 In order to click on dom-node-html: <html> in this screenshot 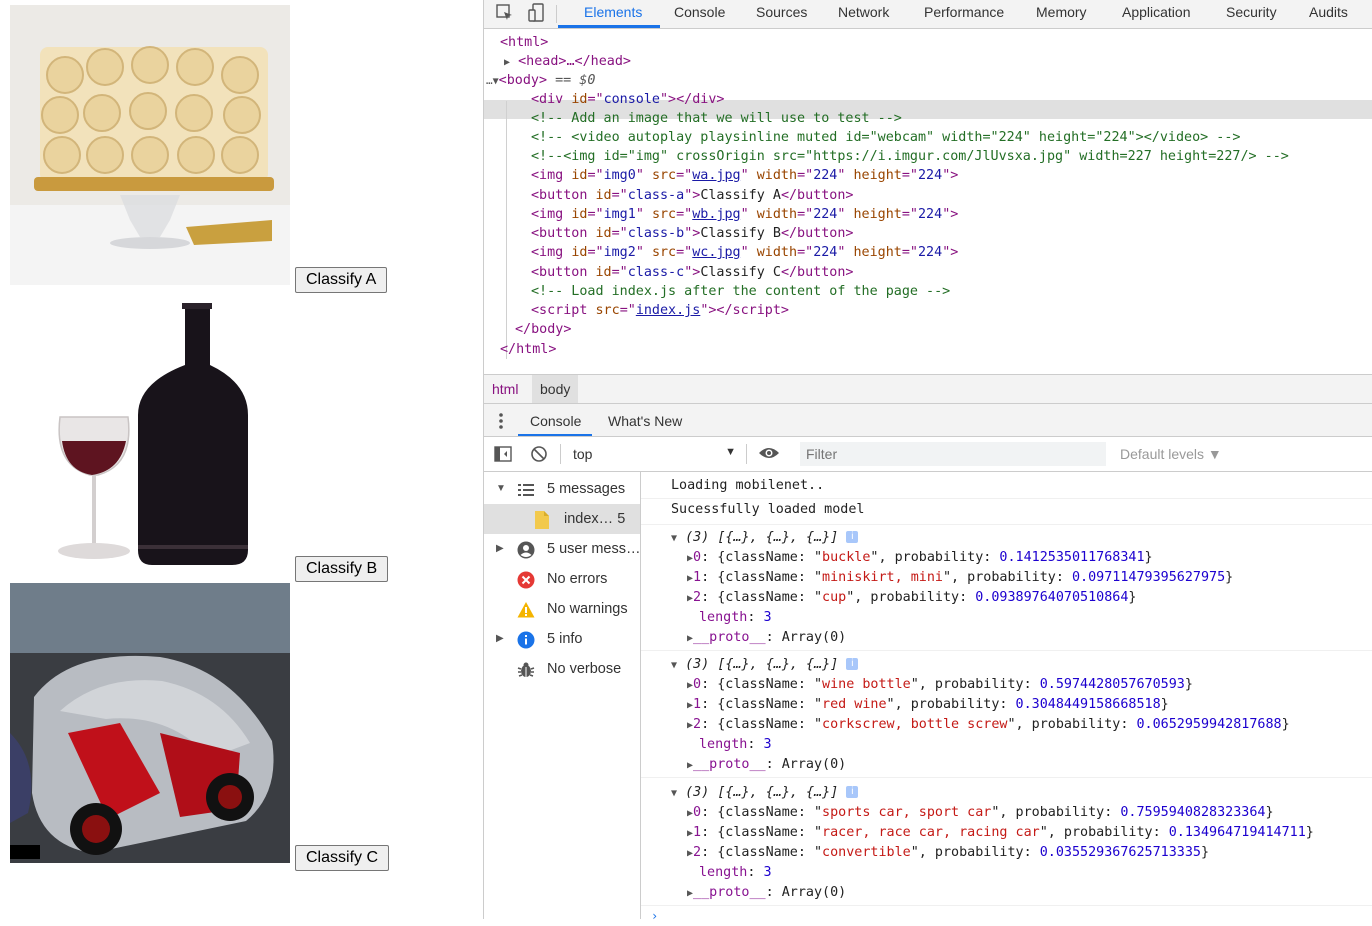, I will do `click(524, 42)`.